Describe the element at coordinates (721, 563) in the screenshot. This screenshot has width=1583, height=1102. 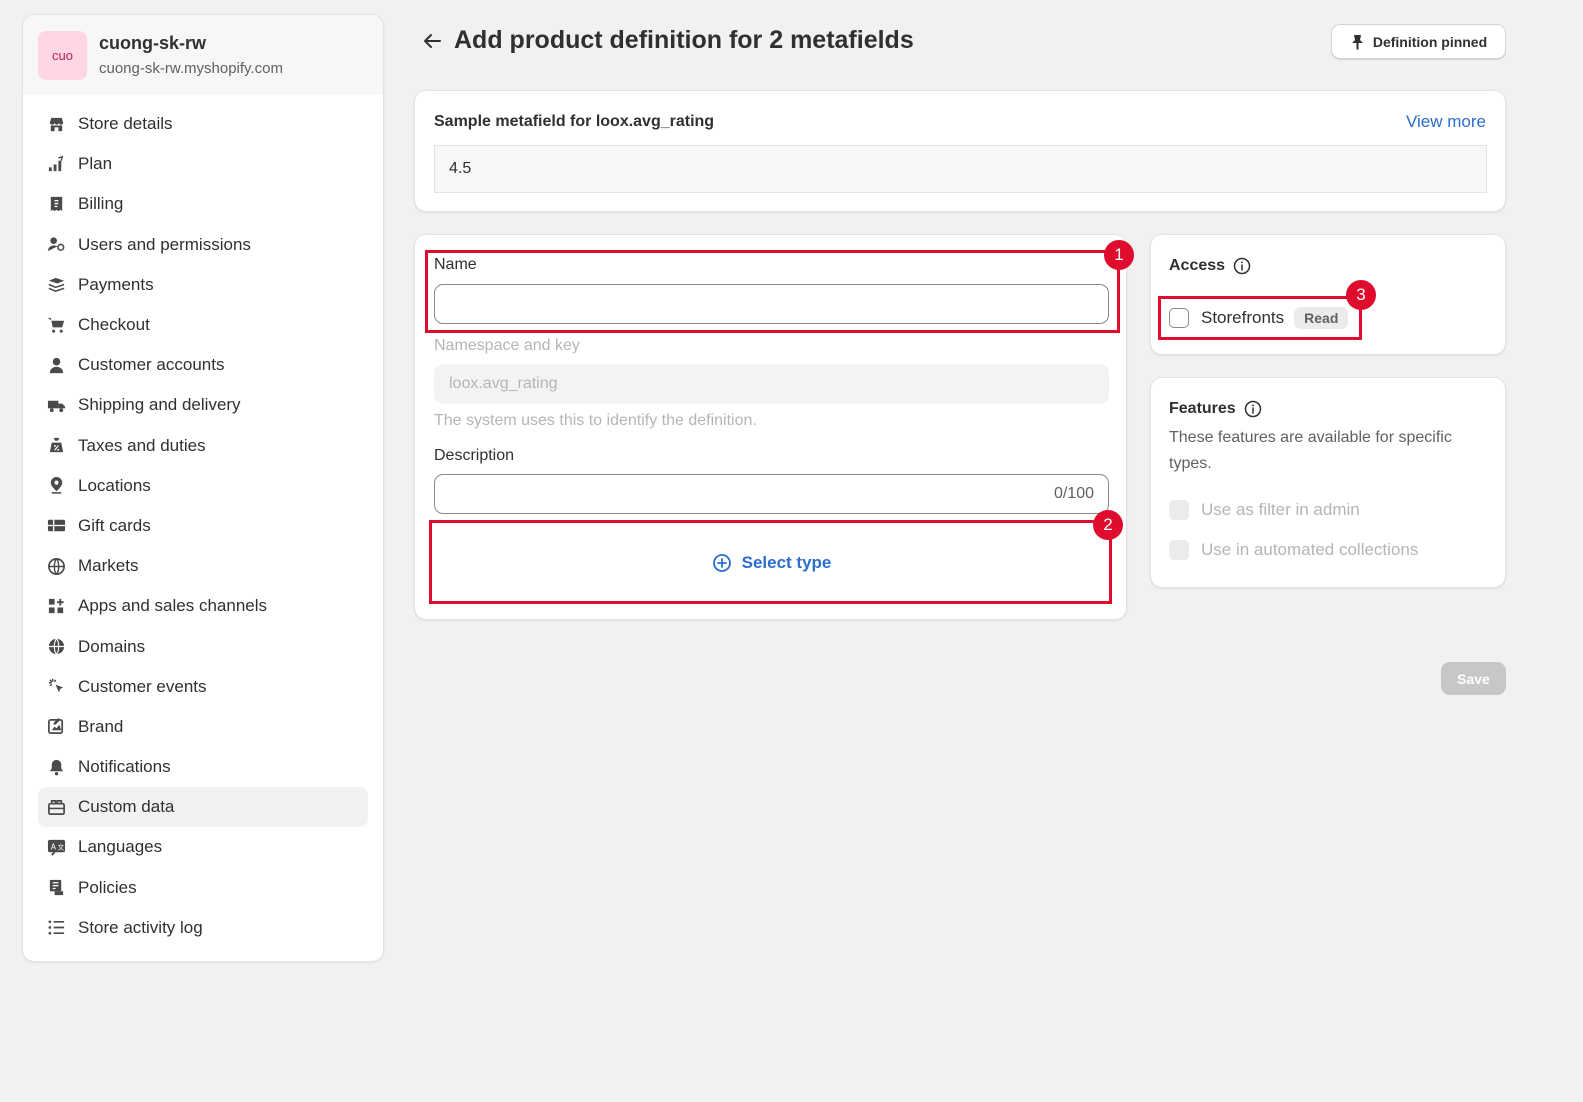
I see `plus-circle-icon` at that location.